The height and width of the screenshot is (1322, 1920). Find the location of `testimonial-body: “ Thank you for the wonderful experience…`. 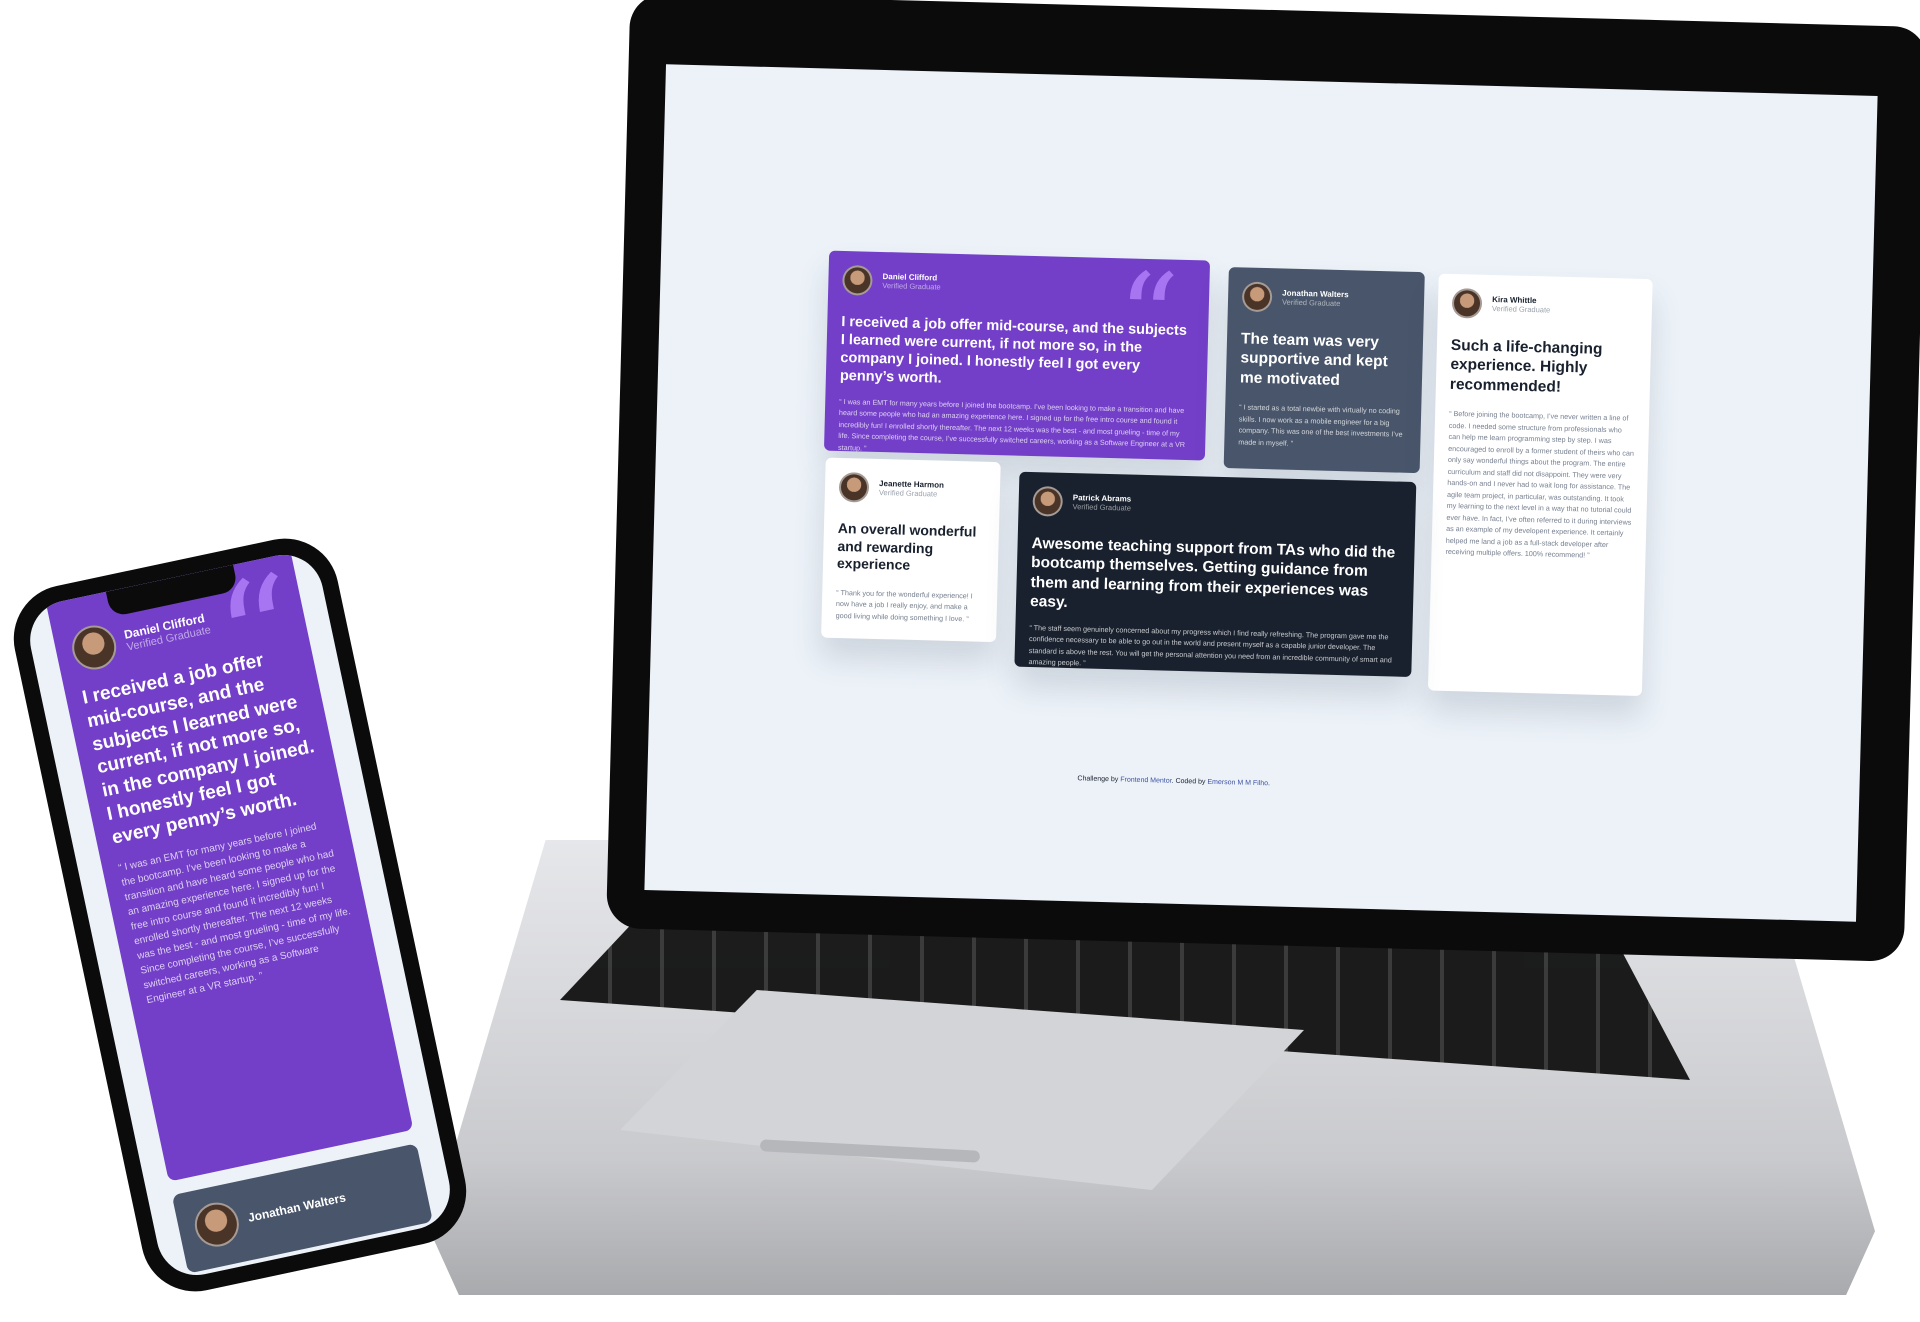

testimonial-body: “ Thank you for the wonderful experience… is located at coordinates (904, 605).